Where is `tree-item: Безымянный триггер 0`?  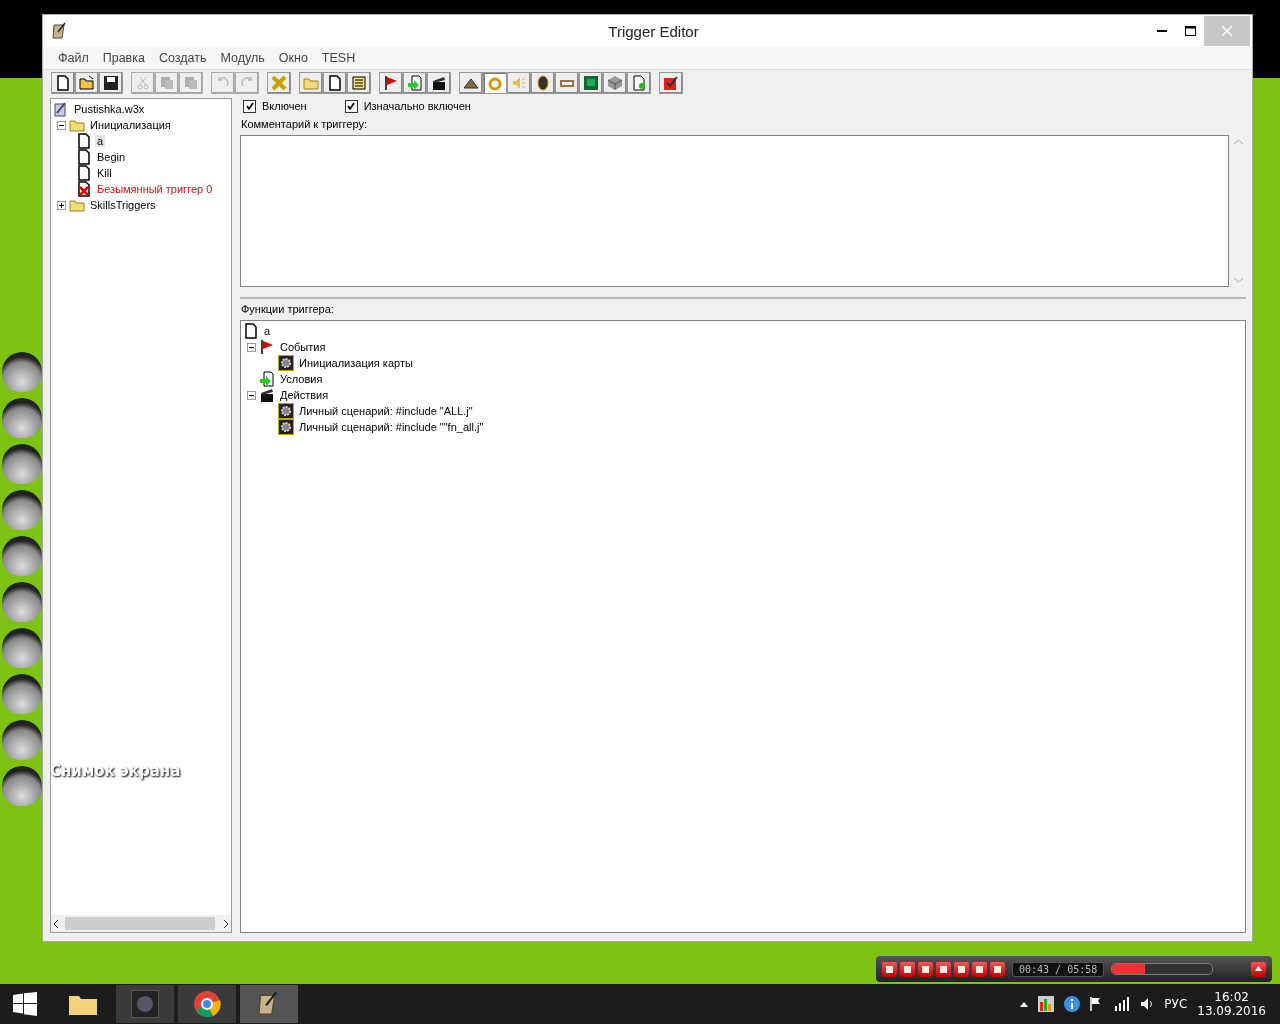 tree-item: Безымянный триггер 0 is located at coordinates (155, 189).